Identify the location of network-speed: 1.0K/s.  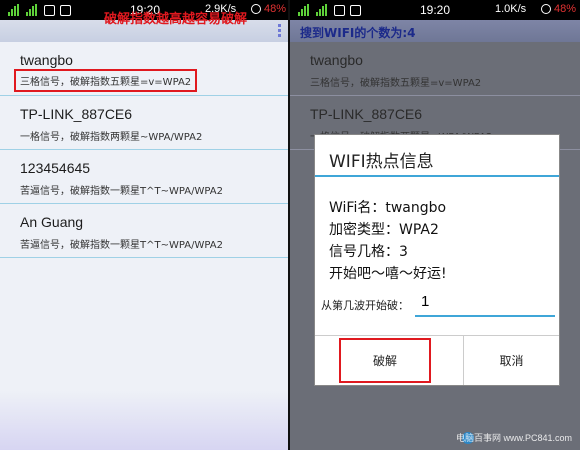
(511, 9).